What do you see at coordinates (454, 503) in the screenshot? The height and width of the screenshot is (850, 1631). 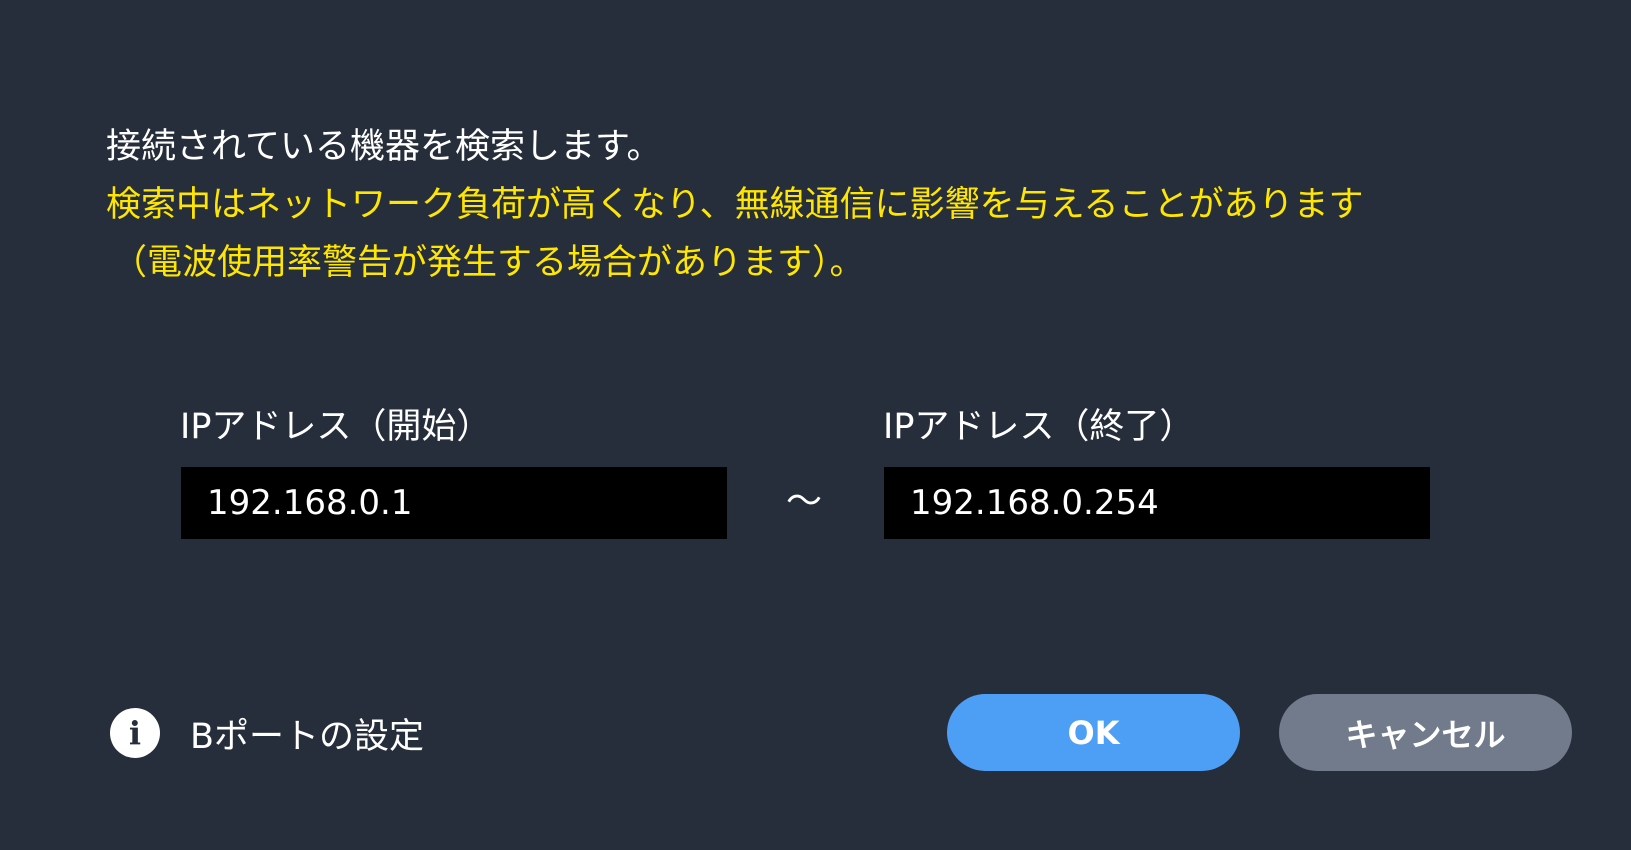 I see `ip-start-input` at bounding box center [454, 503].